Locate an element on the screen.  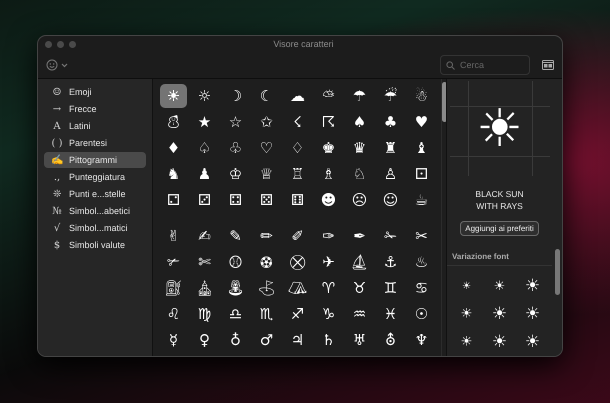
character-cell: ☹ is located at coordinates (359, 200).